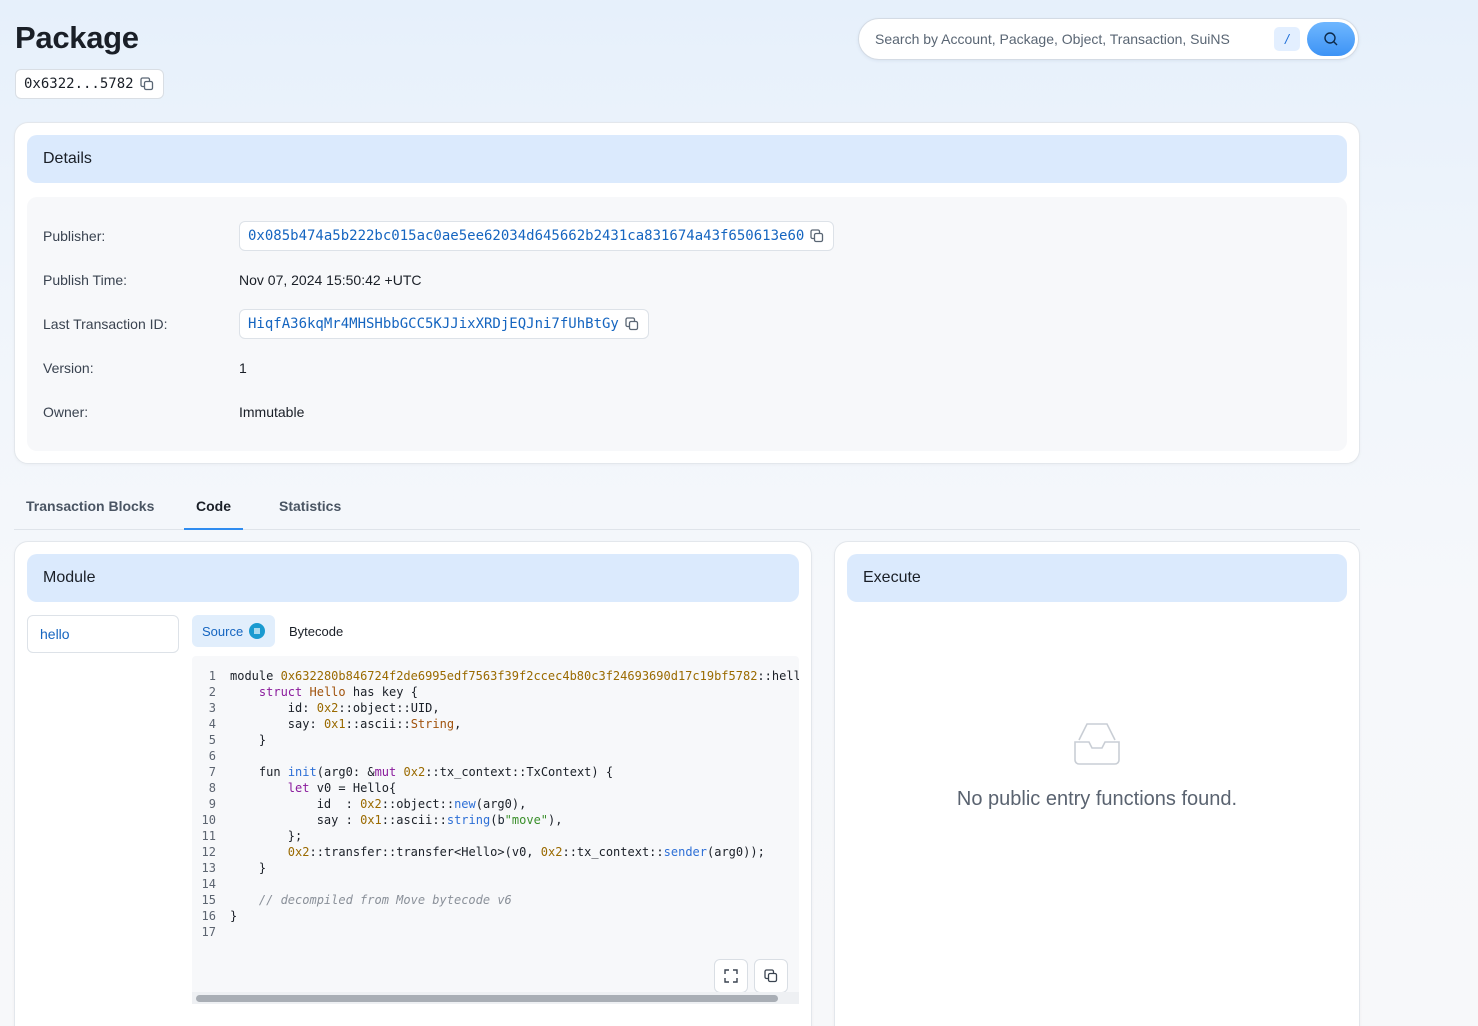 The width and height of the screenshot is (1478, 1026). Describe the element at coordinates (495, 740) in the screenshot. I see `code-line: 5 }` at that location.